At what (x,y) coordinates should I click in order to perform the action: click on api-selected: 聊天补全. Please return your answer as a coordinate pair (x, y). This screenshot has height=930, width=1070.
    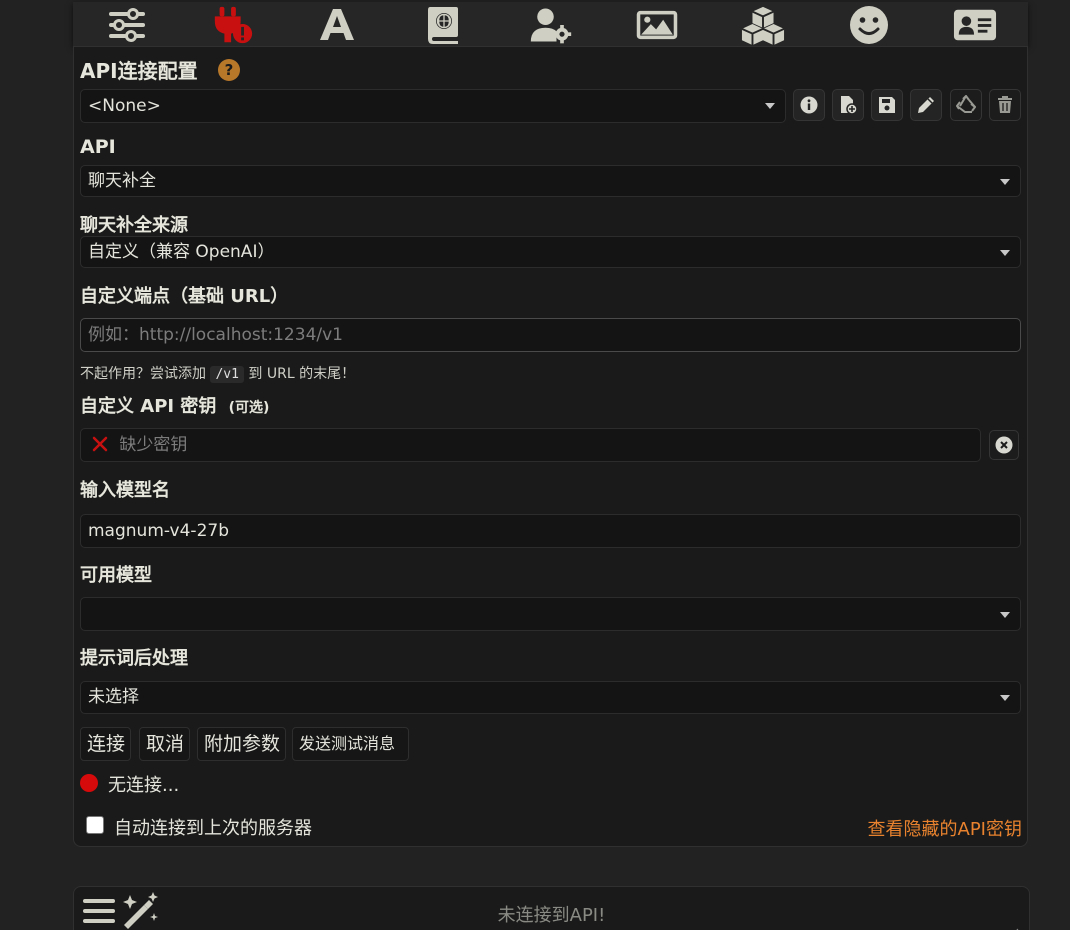
    Looking at the image, I should click on (122, 181).